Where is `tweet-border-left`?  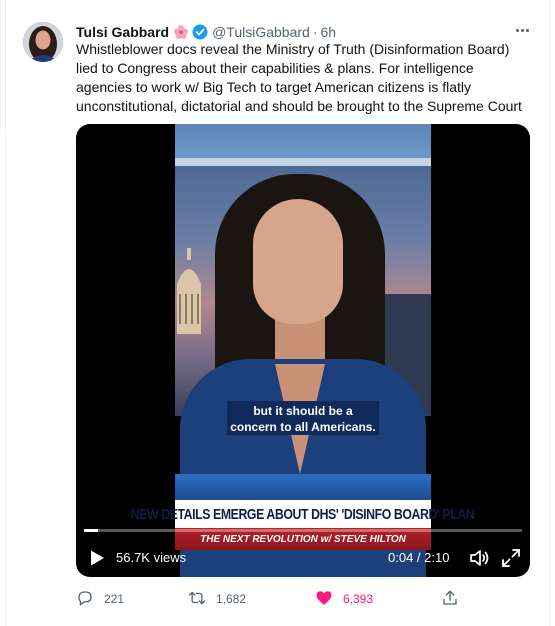 tweet-border-left is located at coordinates (5, 313).